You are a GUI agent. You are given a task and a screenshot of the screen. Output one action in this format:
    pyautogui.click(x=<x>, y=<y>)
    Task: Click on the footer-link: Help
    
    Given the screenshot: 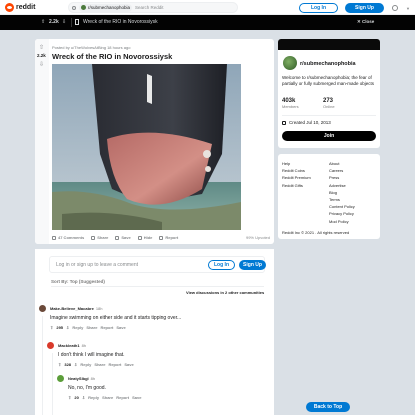 What is the action you would take?
    pyautogui.click(x=296, y=163)
    